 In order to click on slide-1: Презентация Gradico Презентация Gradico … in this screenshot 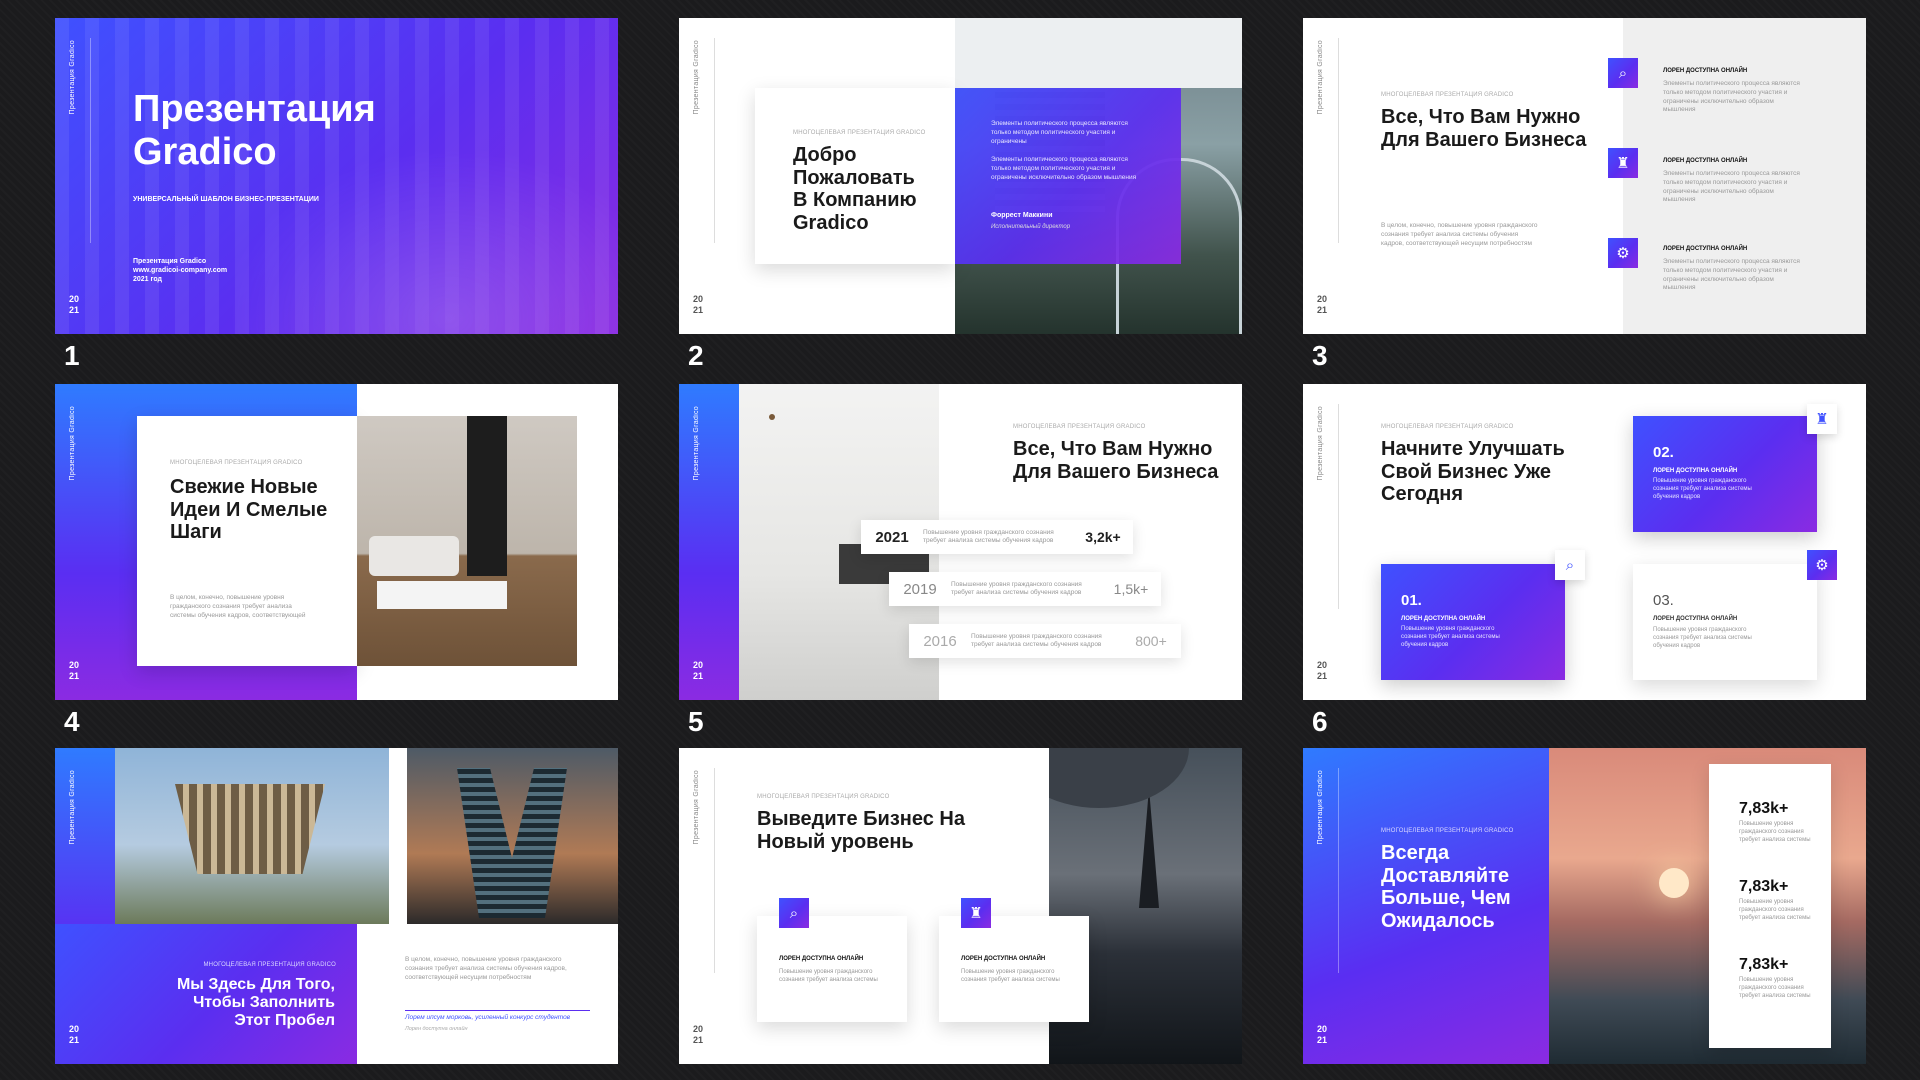, I will do `click(336, 176)`.